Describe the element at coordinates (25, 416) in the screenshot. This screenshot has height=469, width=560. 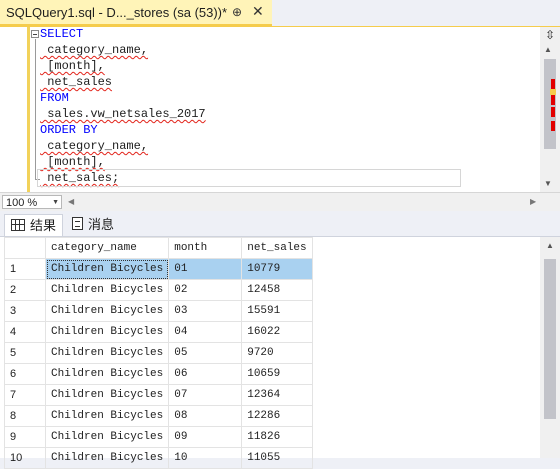
I see `row-number: 8` at that location.